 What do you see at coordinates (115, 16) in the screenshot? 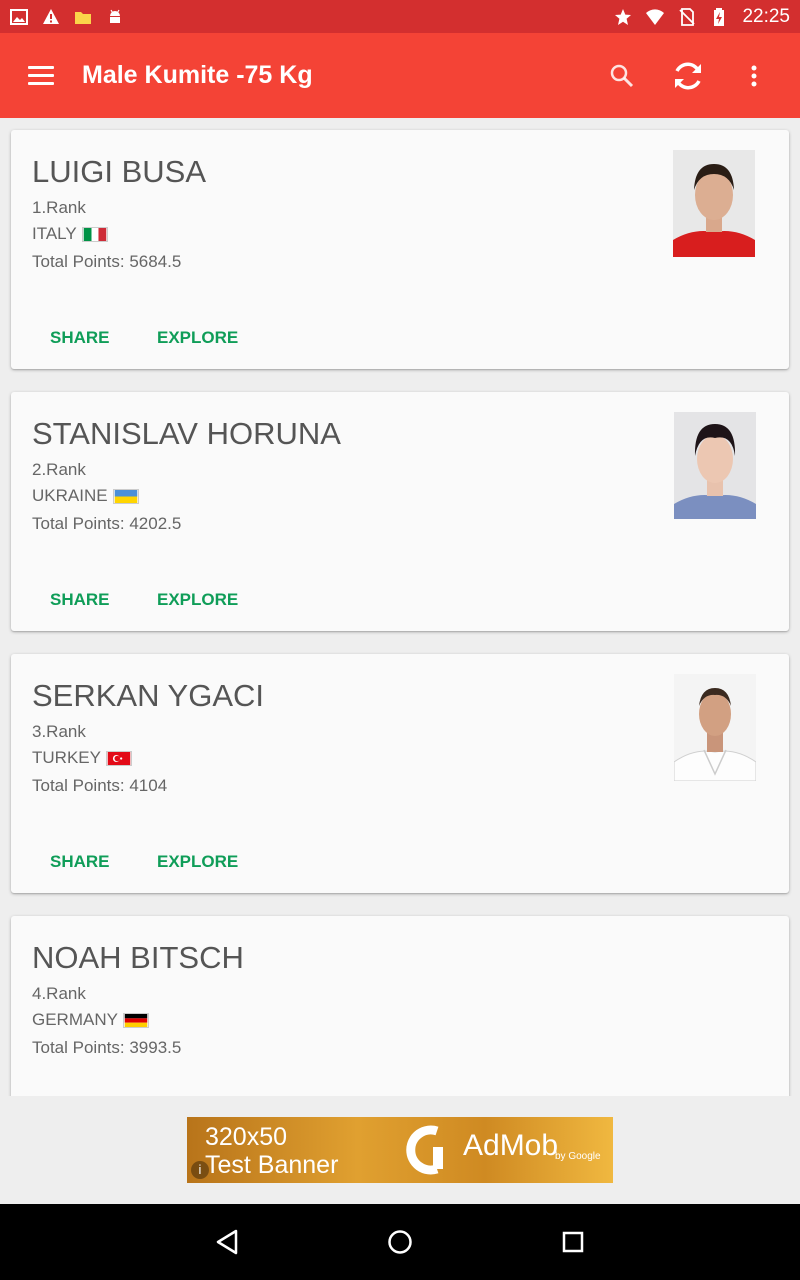
I see `android-icon` at bounding box center [115, 16].